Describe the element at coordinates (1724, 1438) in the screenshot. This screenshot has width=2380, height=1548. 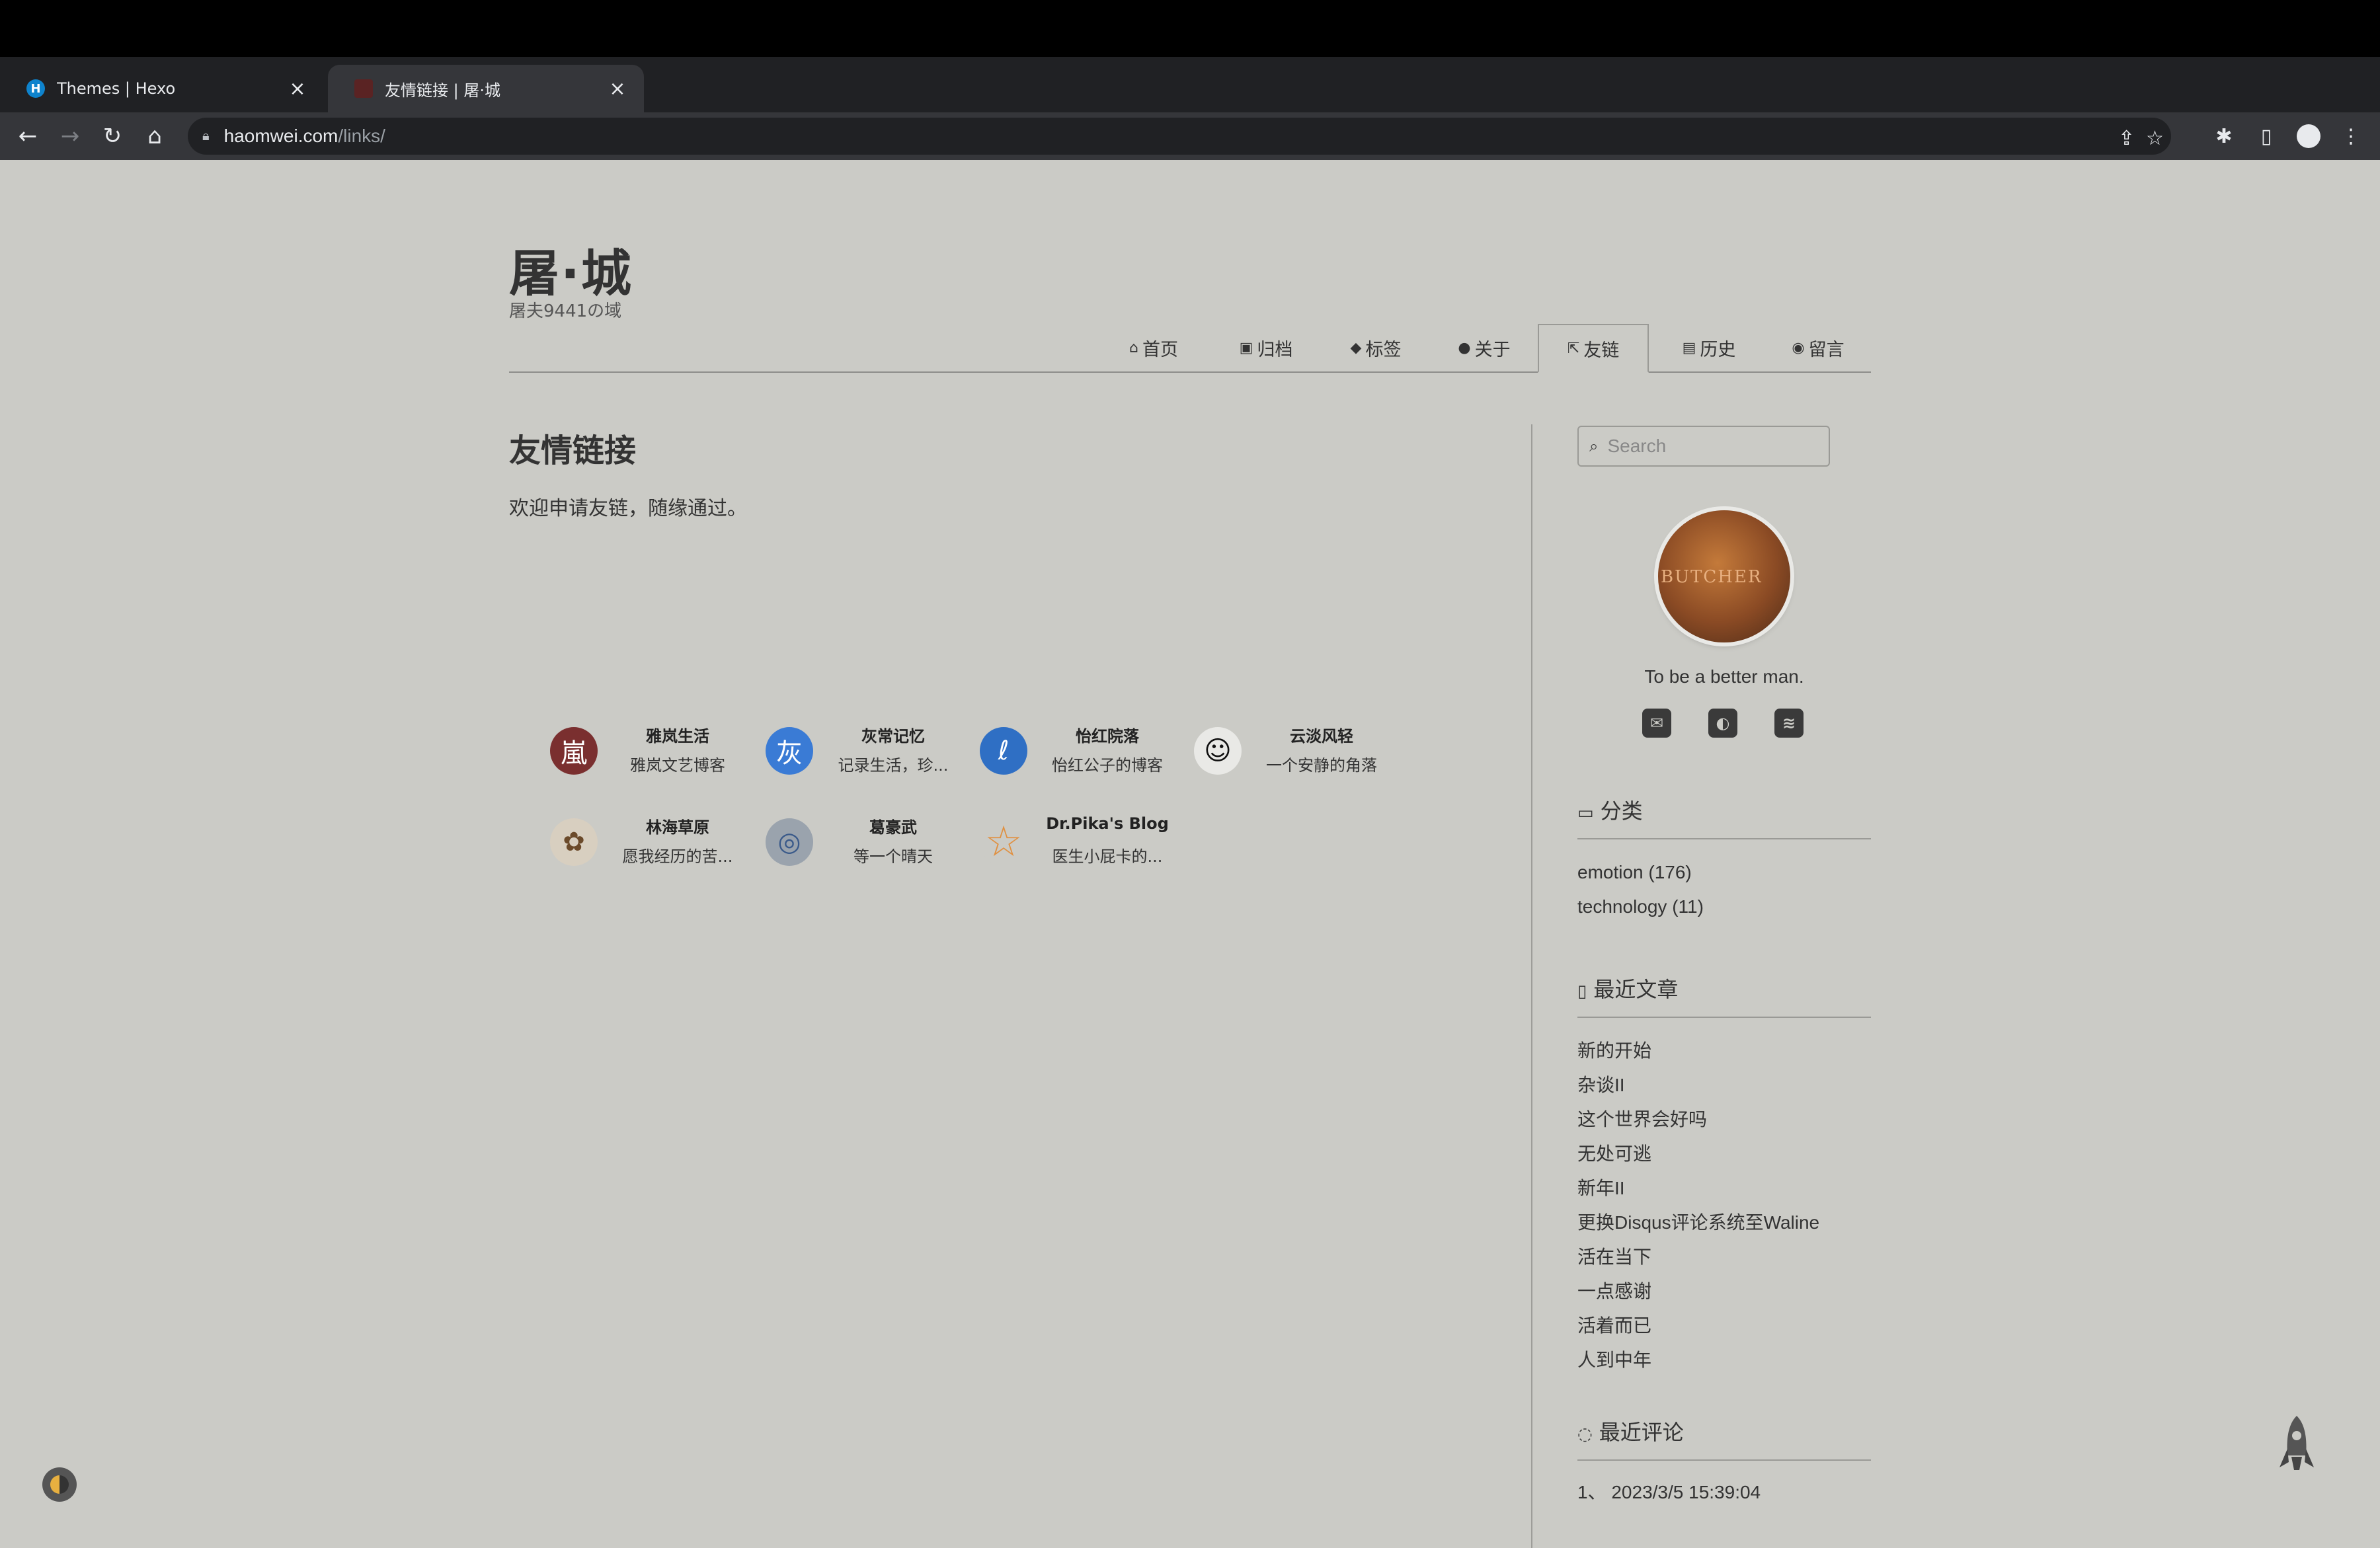
I see `recent-comments-heading: ◌ 最近评论` at that location.